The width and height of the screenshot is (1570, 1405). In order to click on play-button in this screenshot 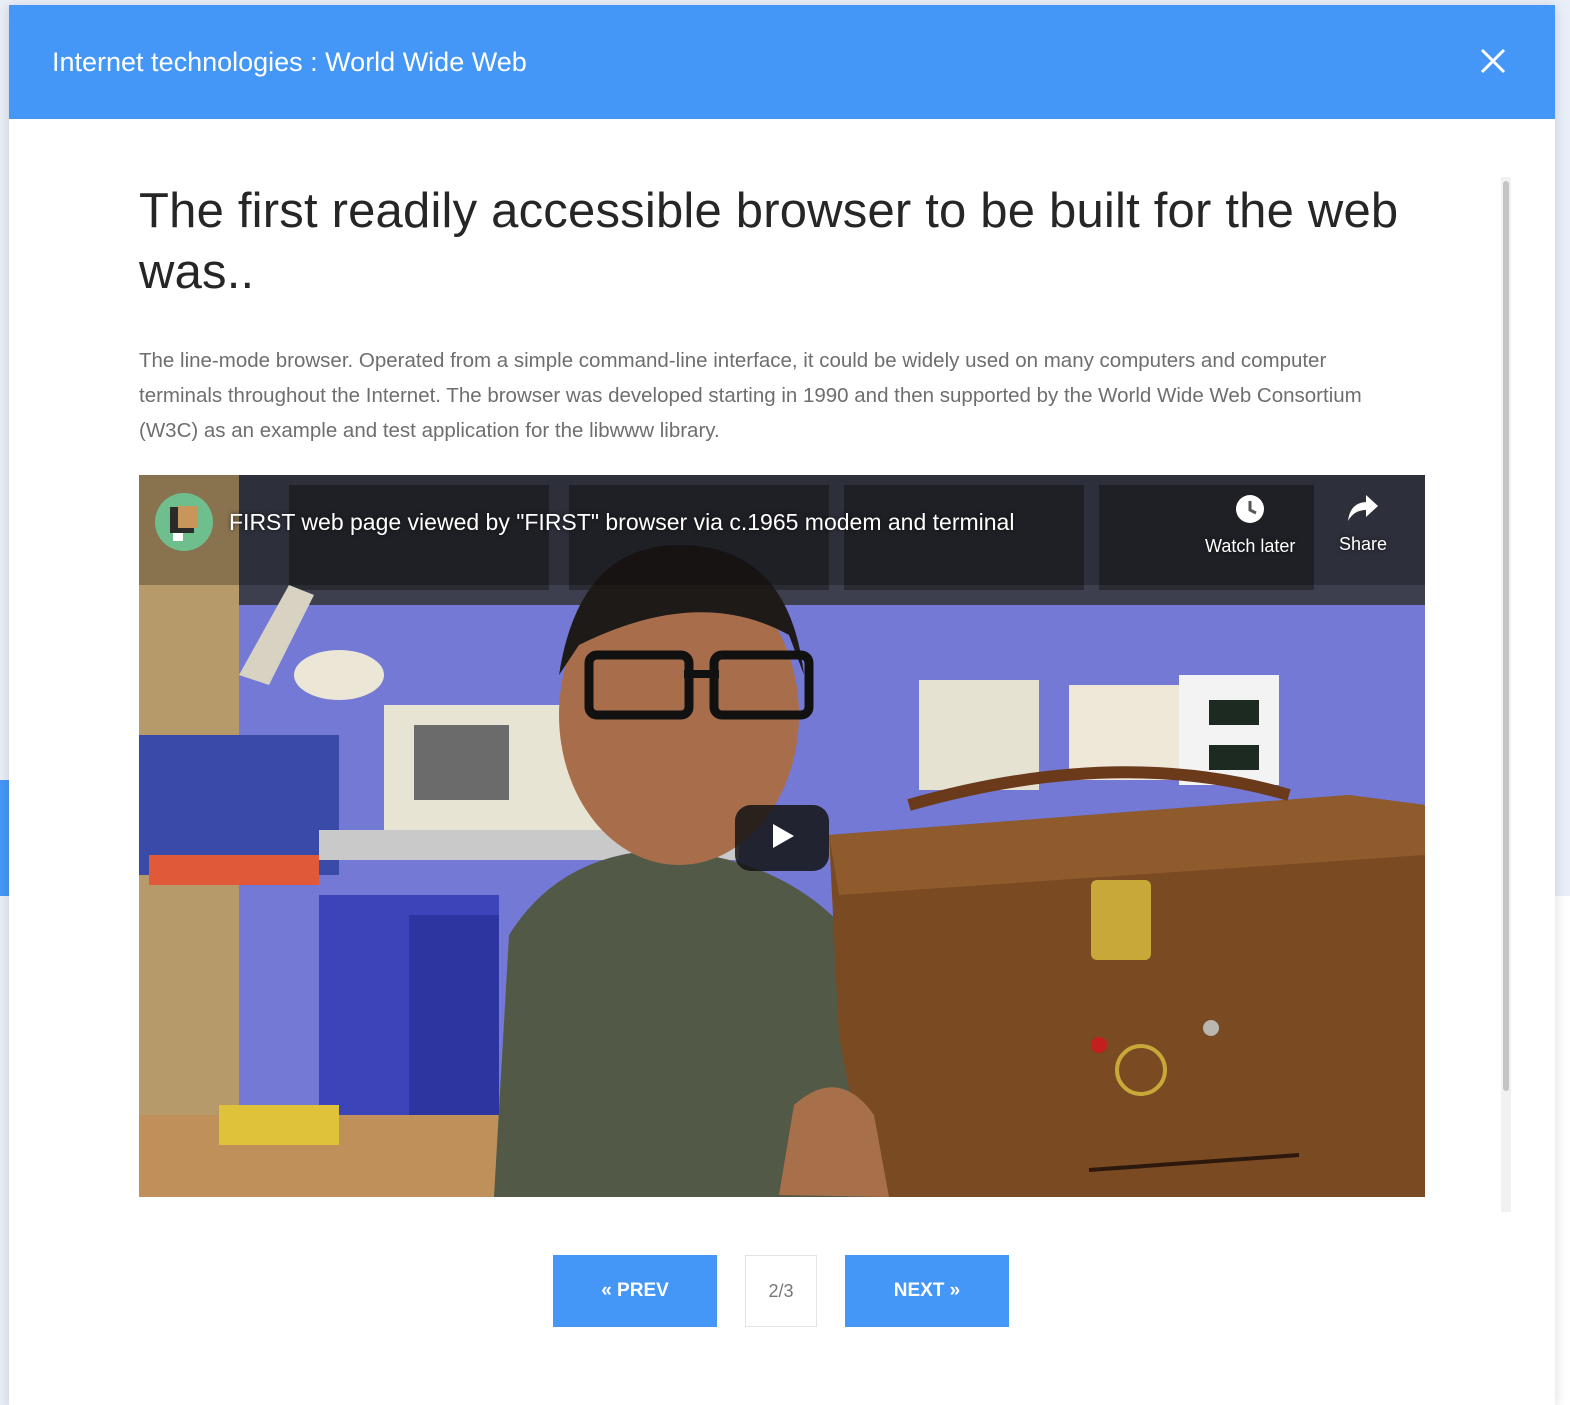, I will do `click(782, 838)`.